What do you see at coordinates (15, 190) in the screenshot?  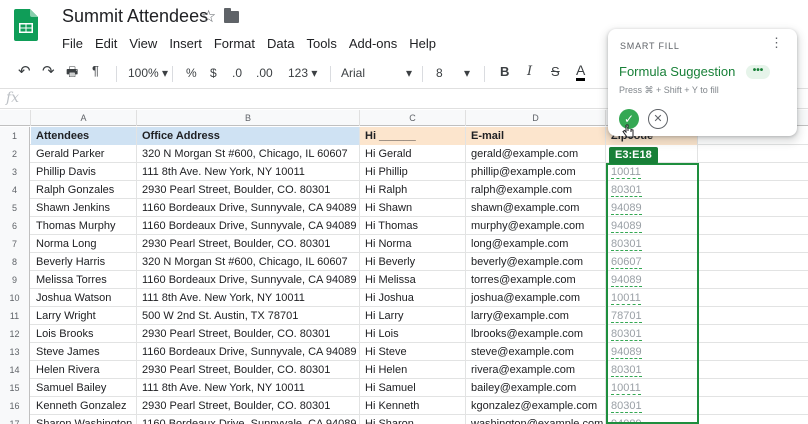 I see `row-header: 4` at bounding box center [15, 190].